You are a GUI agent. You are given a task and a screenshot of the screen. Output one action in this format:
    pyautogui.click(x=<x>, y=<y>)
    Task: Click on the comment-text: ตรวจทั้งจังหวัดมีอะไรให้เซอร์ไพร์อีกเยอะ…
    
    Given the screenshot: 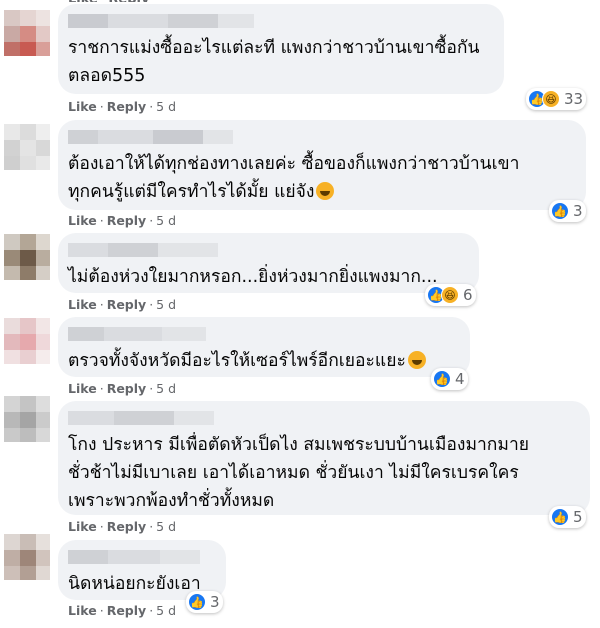 What is the action you would take?
    pyautogui.click(x=263, y=361)
    